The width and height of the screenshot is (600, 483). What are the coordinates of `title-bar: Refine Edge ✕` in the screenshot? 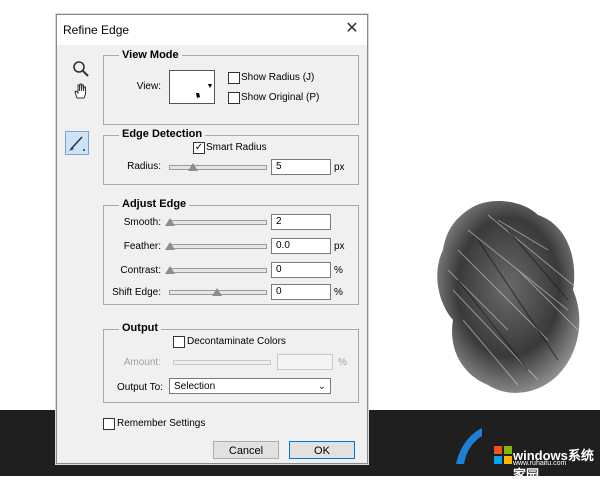 It's located at (212, 30).